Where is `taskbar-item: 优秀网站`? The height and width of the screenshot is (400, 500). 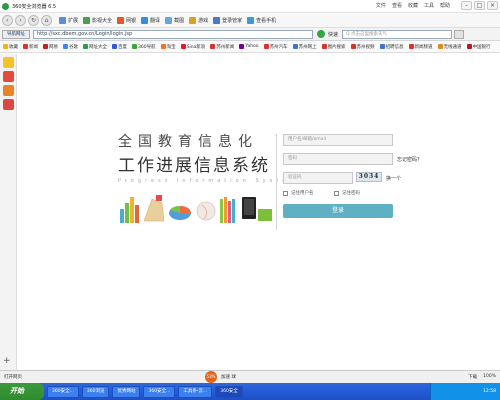 taskbar-item: 优秀网站 is located at coordinates (126, 391).